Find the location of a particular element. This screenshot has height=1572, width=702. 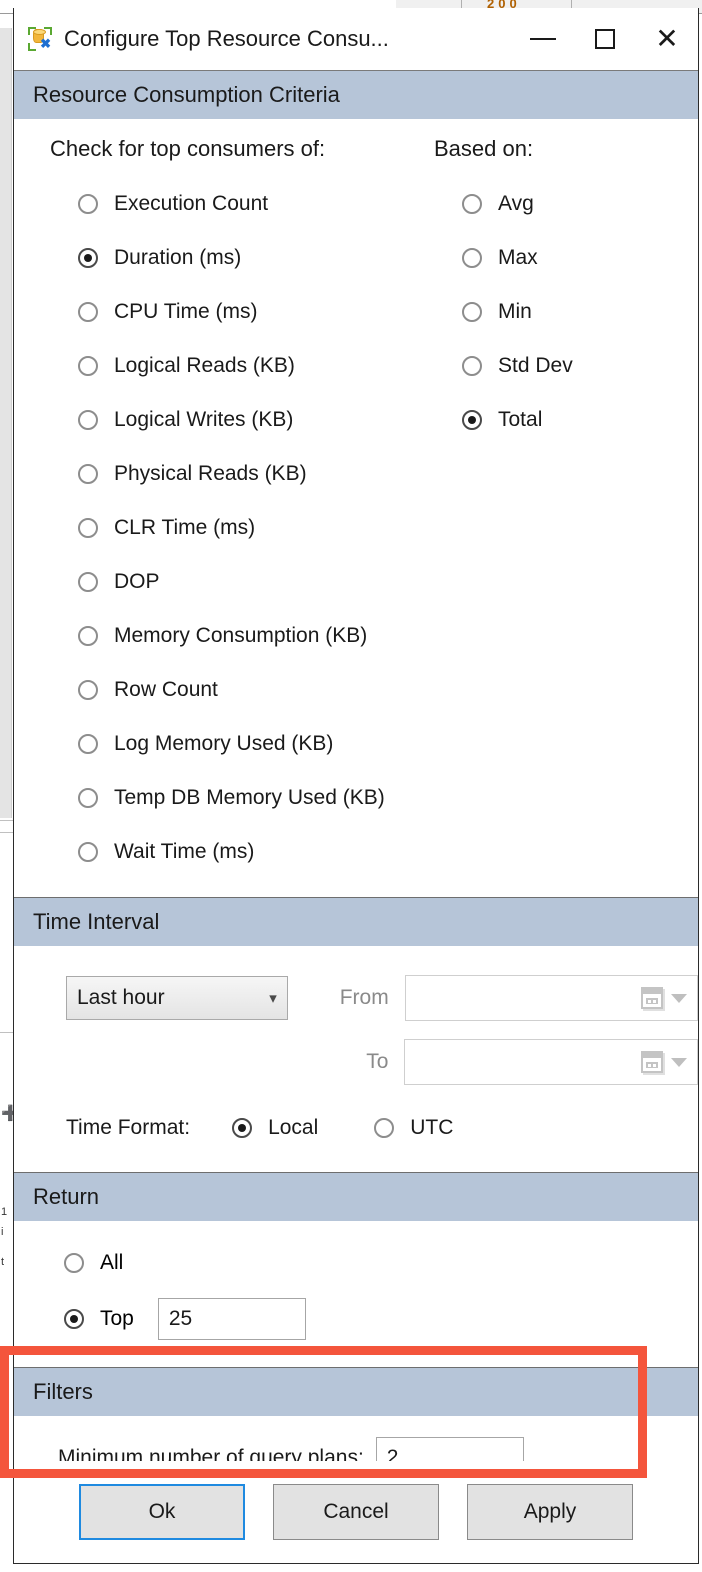

return-all-row: All is located at coordinates (356, 1263).